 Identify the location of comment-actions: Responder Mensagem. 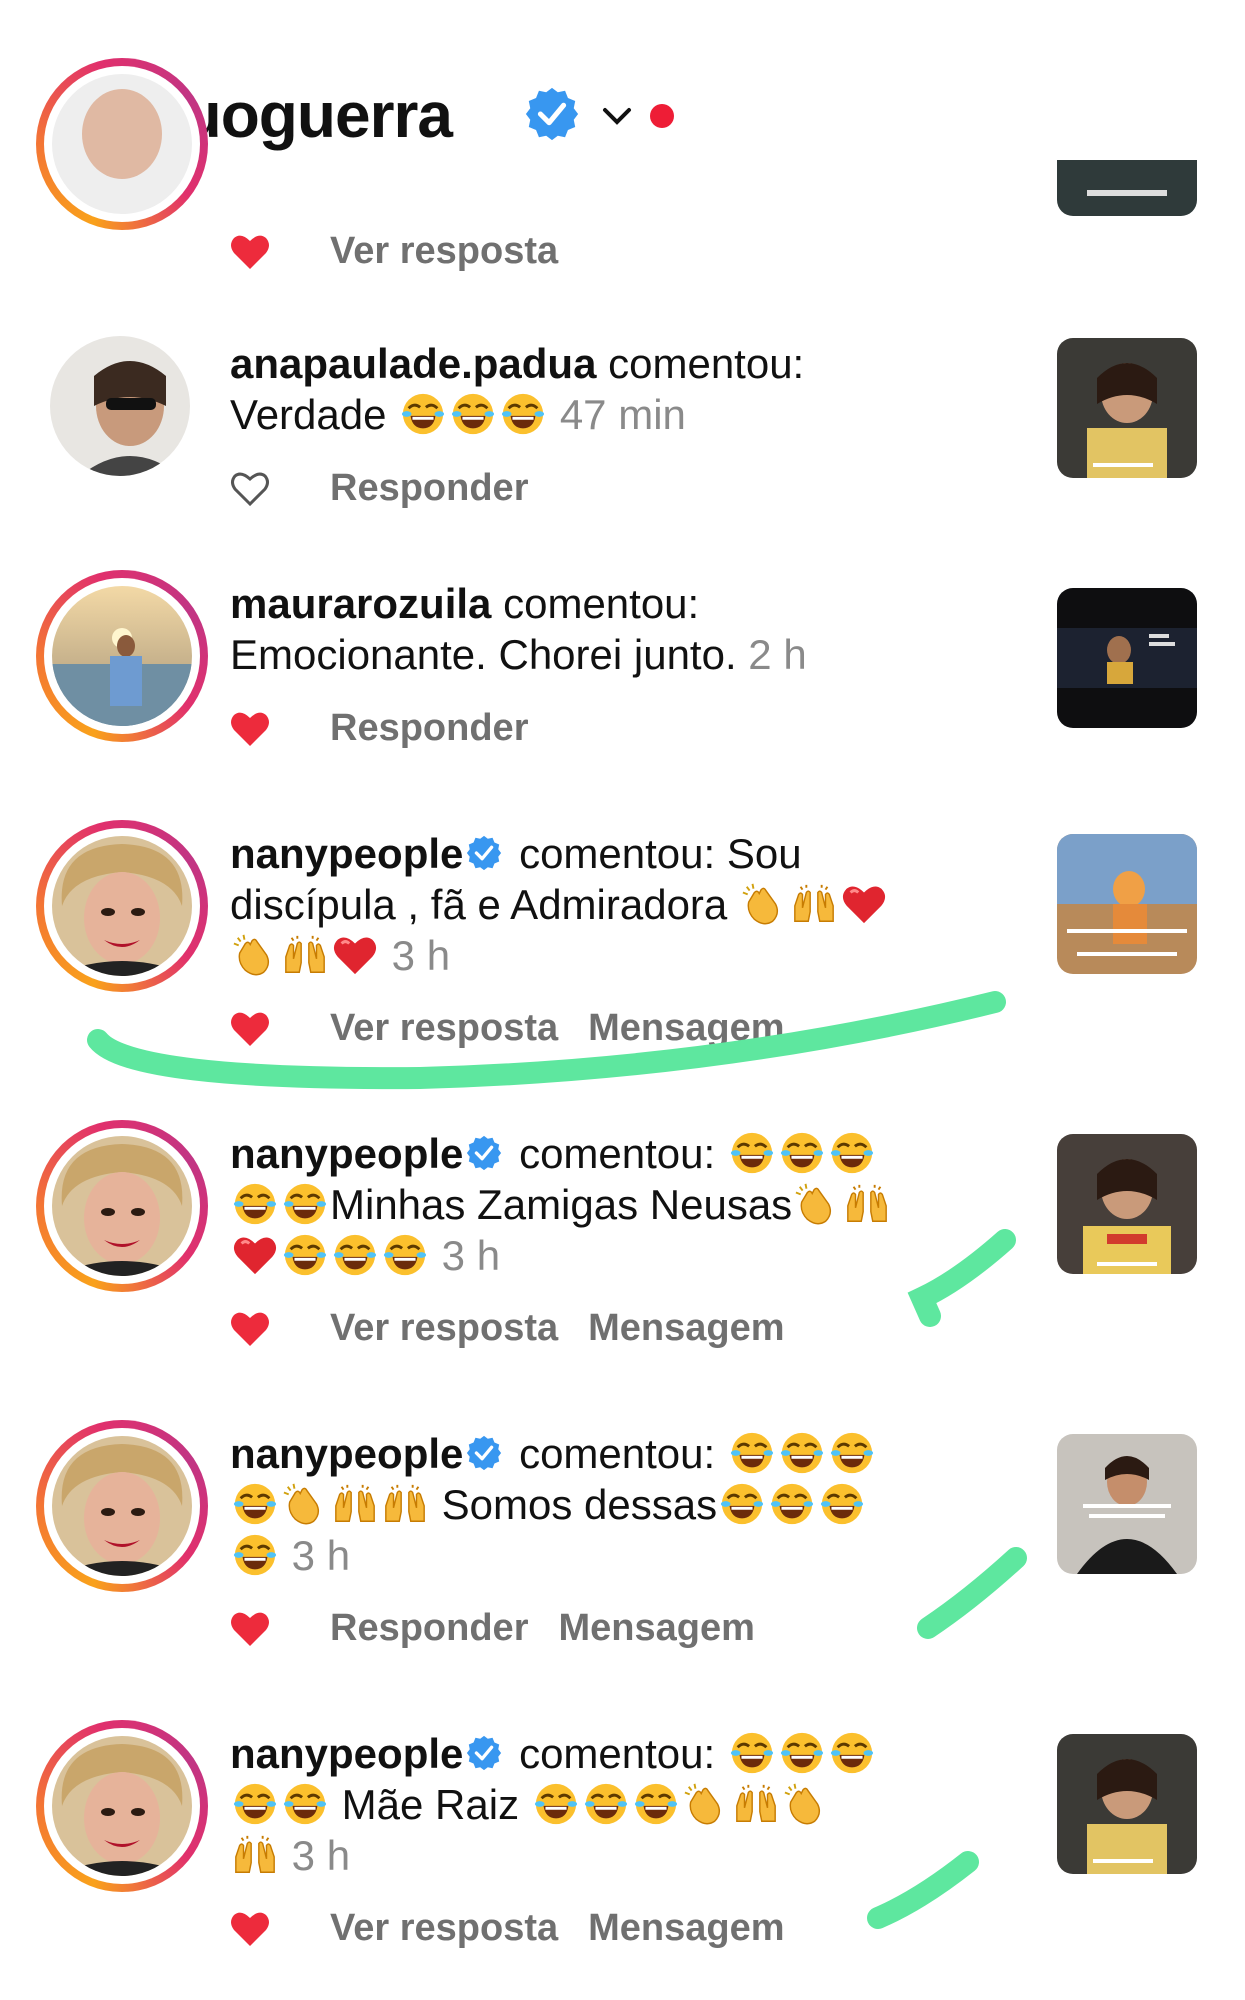
(507, 1628).